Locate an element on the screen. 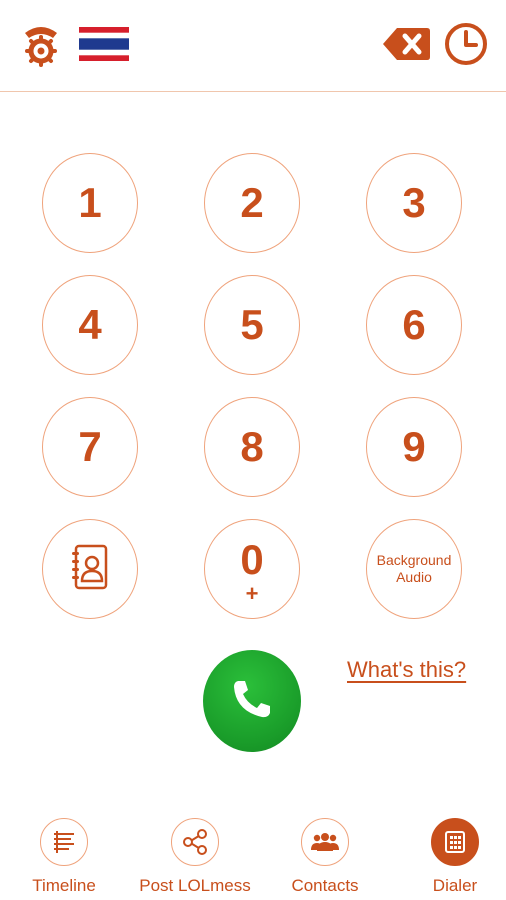 This screenshot has height=900, width=506. key-digit: 3 is located at coordinates (414, 202).